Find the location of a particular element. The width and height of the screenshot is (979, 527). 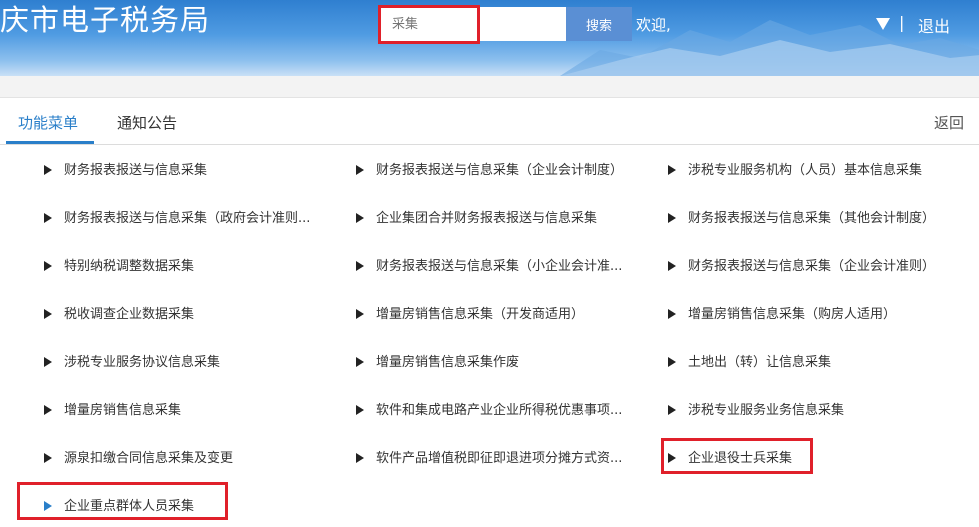

menu-item: 源泉扣缴合同信息采集及变更 is located at coordinates (189, 459).